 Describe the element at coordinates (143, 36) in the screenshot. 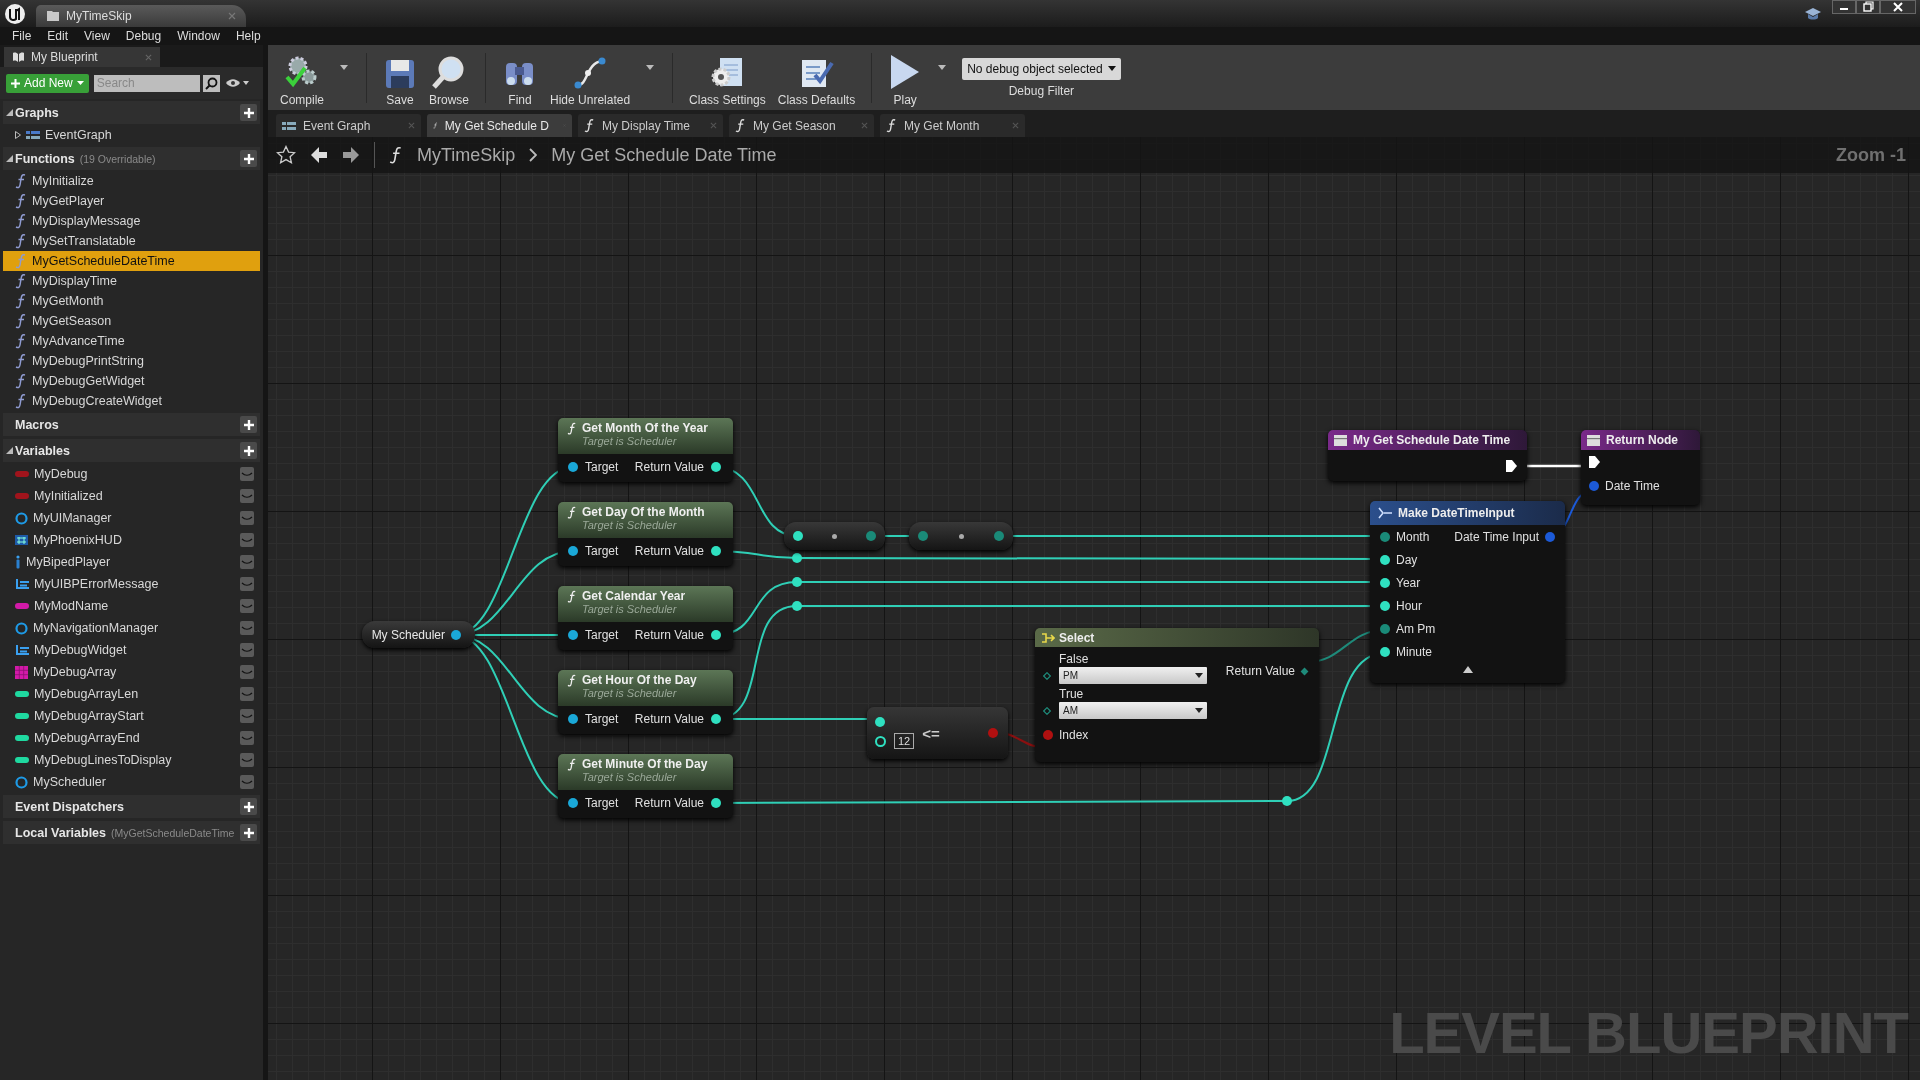

I see `menu-item: Debug` at that location.